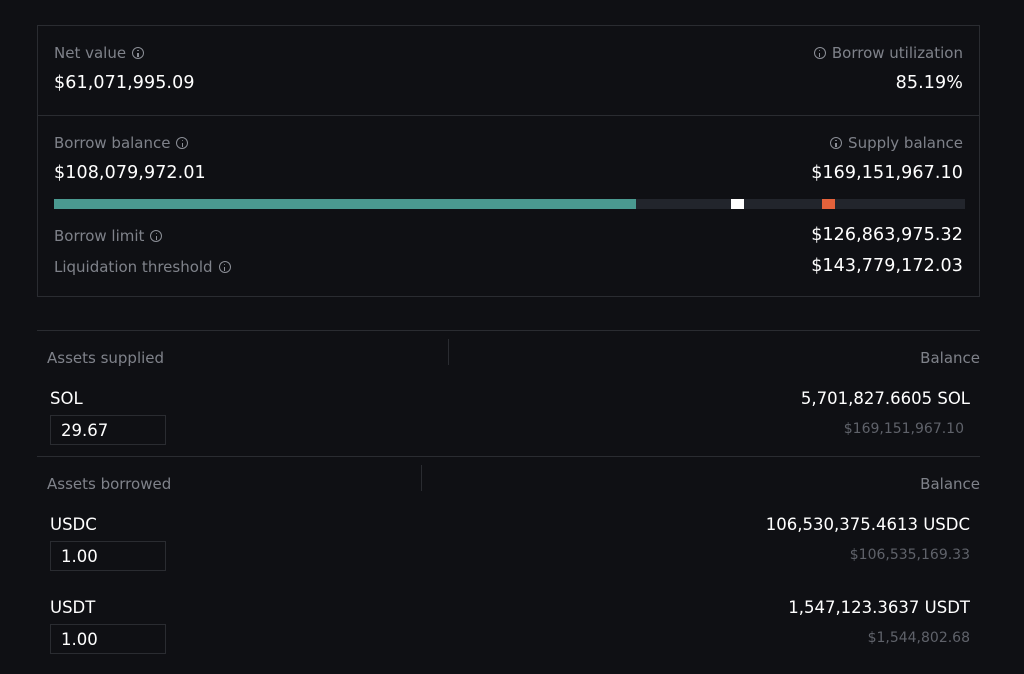 The width and height of the screenshot is (1024, 674). I want to click on asset-name: USDC, so click(73, 524).